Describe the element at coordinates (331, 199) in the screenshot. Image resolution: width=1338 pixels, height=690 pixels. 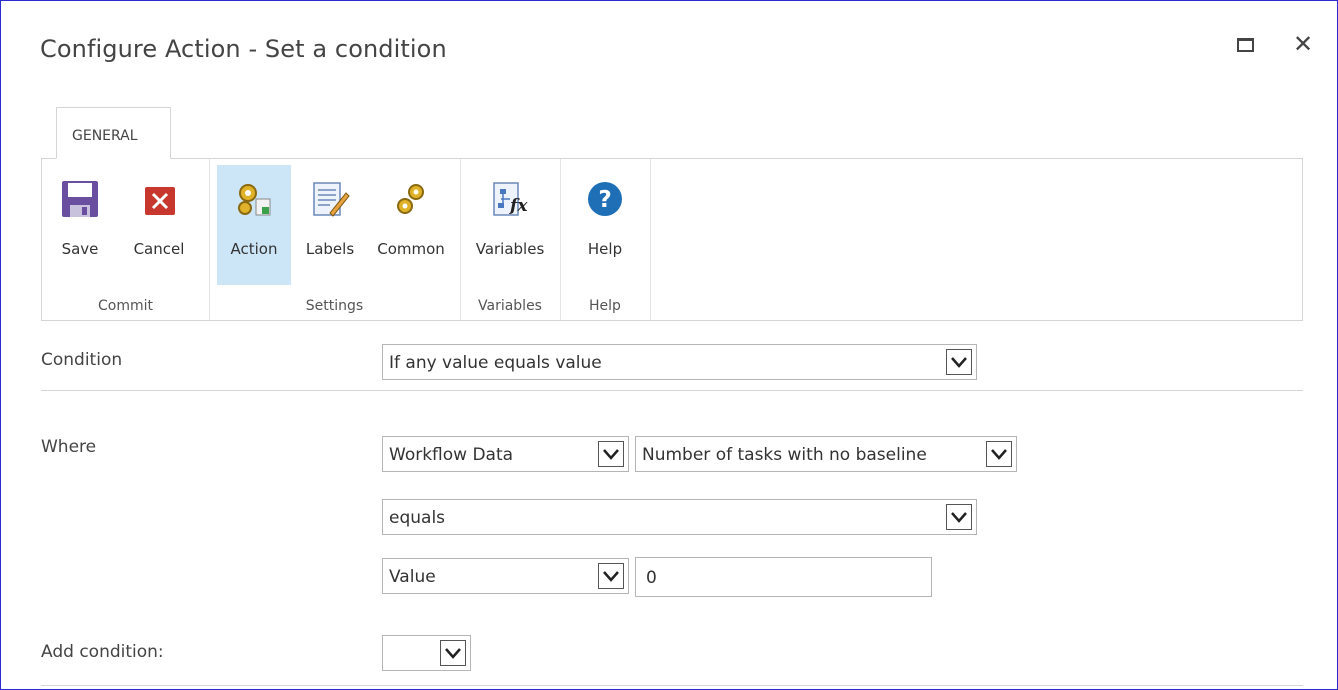
I see `labels-icon` at that location.